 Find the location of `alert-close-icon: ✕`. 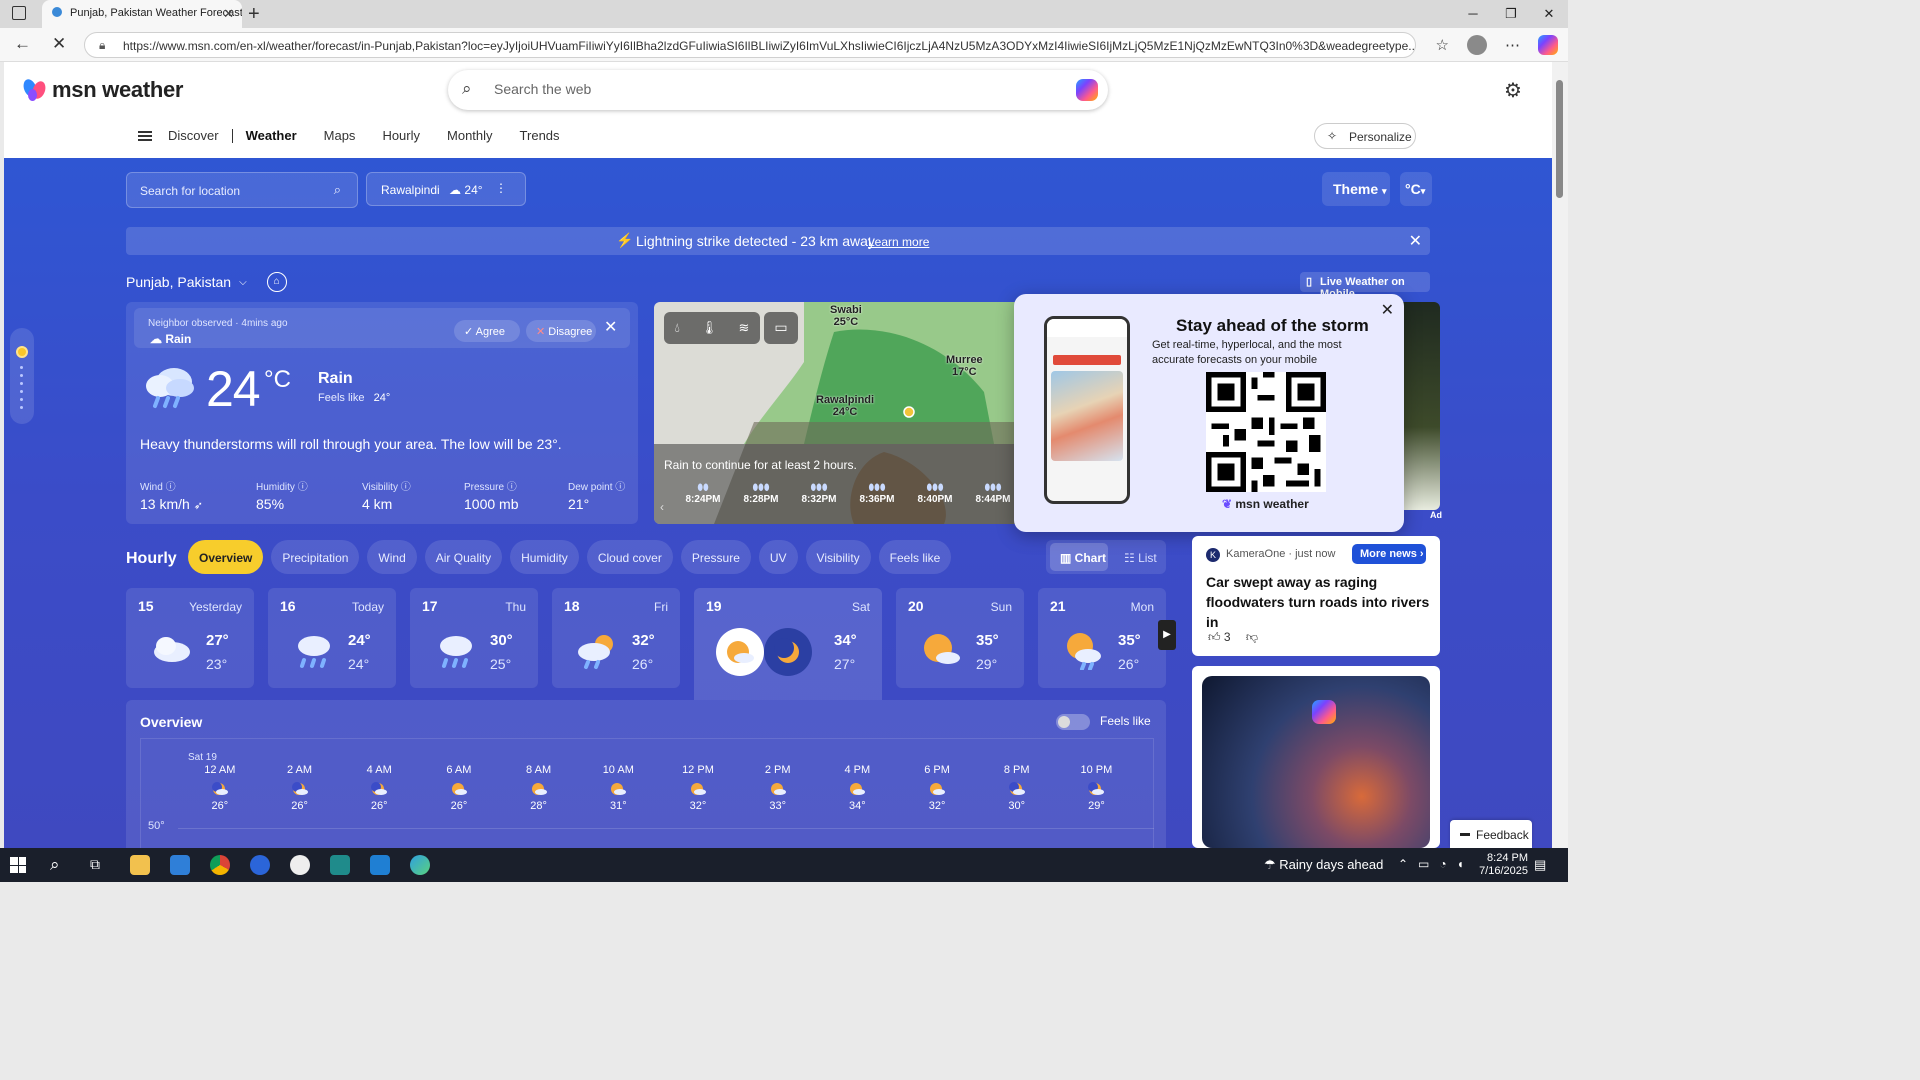

alert-close-icon: ✕ is located at coordinates (1415, 241).